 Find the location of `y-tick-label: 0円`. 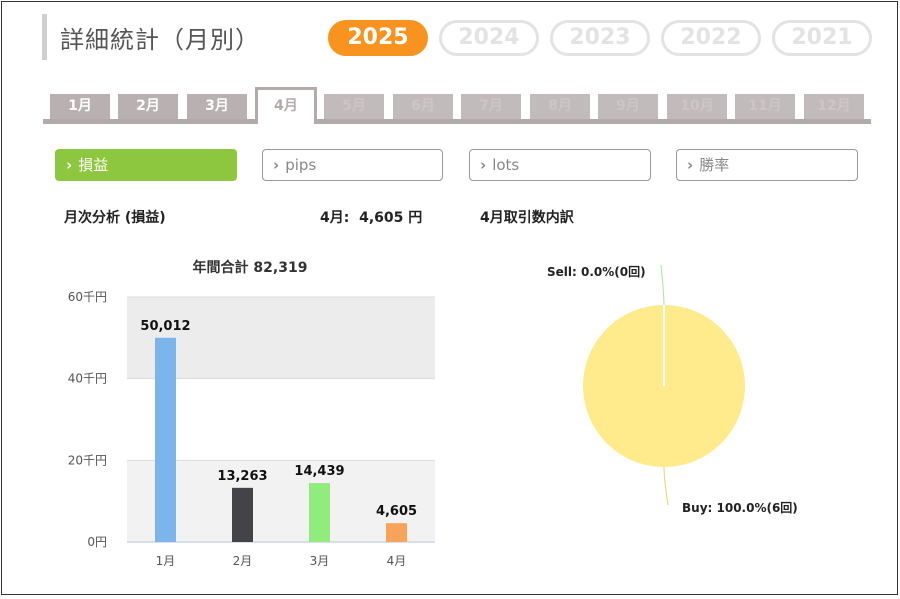

y-tick-label: 0円 is located at coordinates (97, 542).